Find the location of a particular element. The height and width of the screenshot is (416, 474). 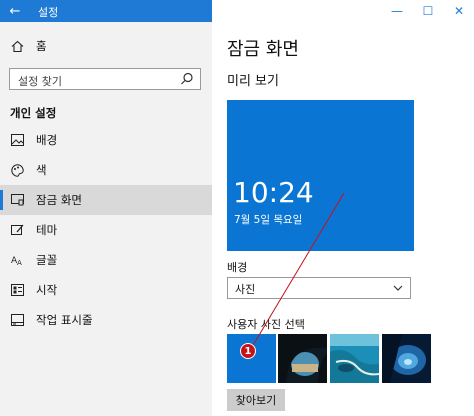

sidebar-item-label: 테마 is located at coordinates (47, 230).